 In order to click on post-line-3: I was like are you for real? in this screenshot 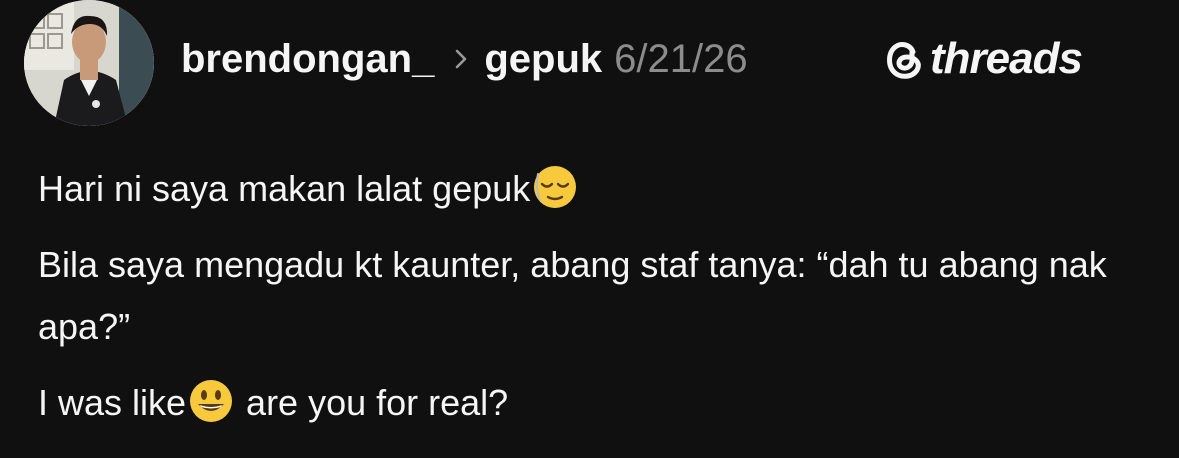, I will do `click(593, 403)`.